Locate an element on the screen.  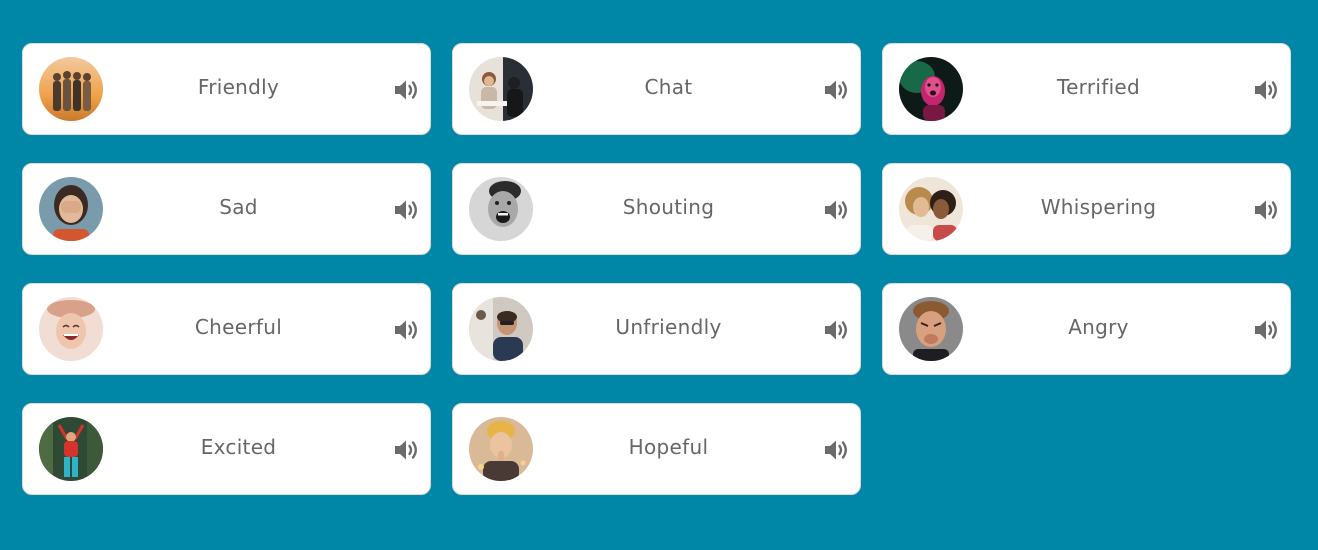
voice-card-unfriendly: Unfriendly is located at coordinates (656, 329).